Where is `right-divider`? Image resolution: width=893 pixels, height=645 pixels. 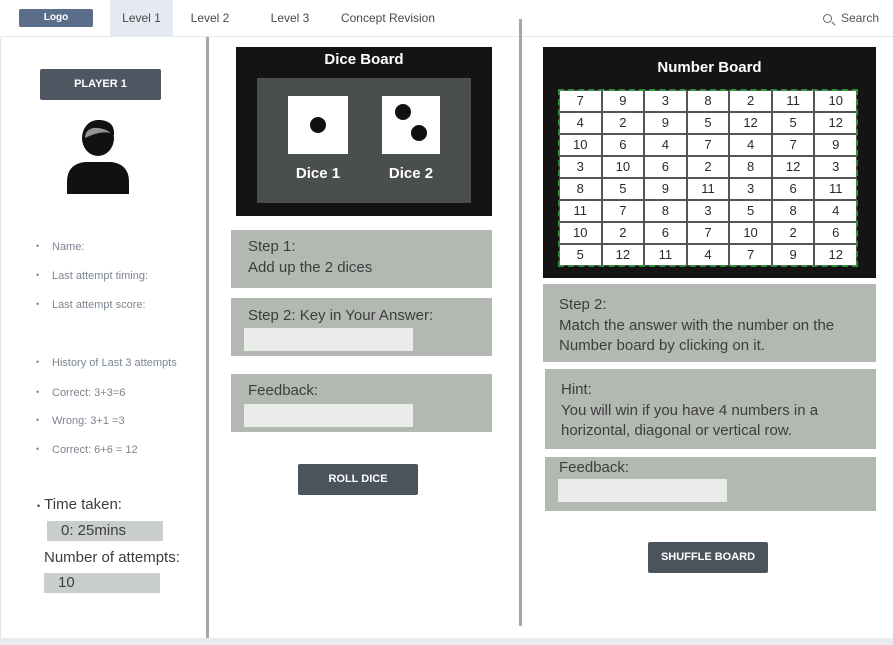
right-divider is located at coordinates (520, 322).